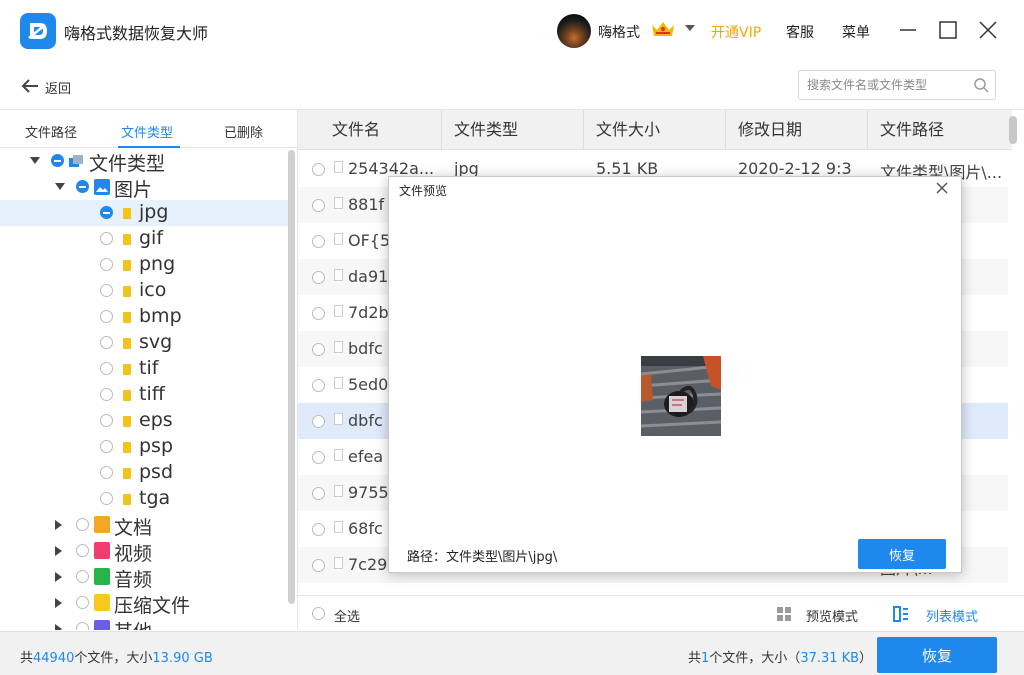 The image size is (1024, 675). Describe the element at coordinates (145, 447) in the screenshot. I see `tree-node-psp: psp` at that location.